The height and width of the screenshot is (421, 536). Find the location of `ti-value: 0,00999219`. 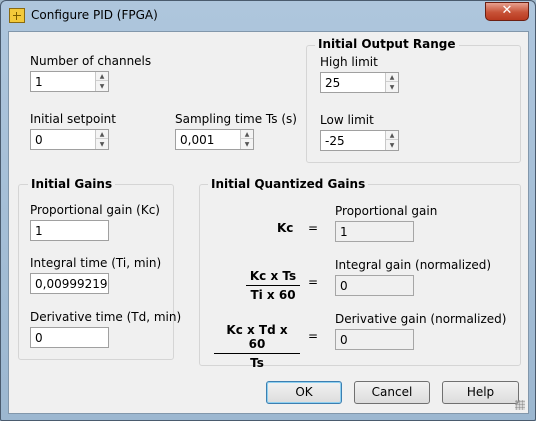

ti-value: 0,00999219 is located at coordinates (71, 284).